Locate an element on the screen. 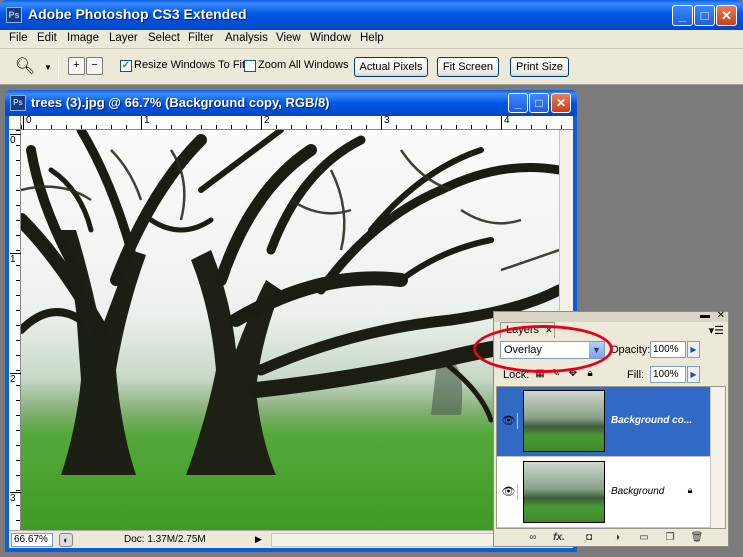 This screenshot has height=557, width=743. ruler-v-tick: 1 is located at coordinates (15, 259).